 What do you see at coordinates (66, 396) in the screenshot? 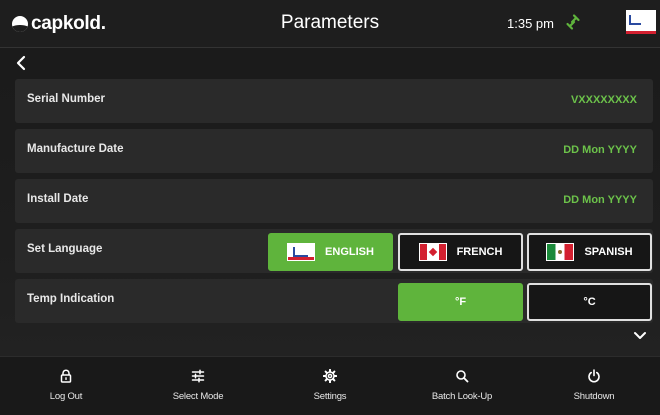
I see `nav-log-out-label: Log Out` at bounding box center [66, 396].